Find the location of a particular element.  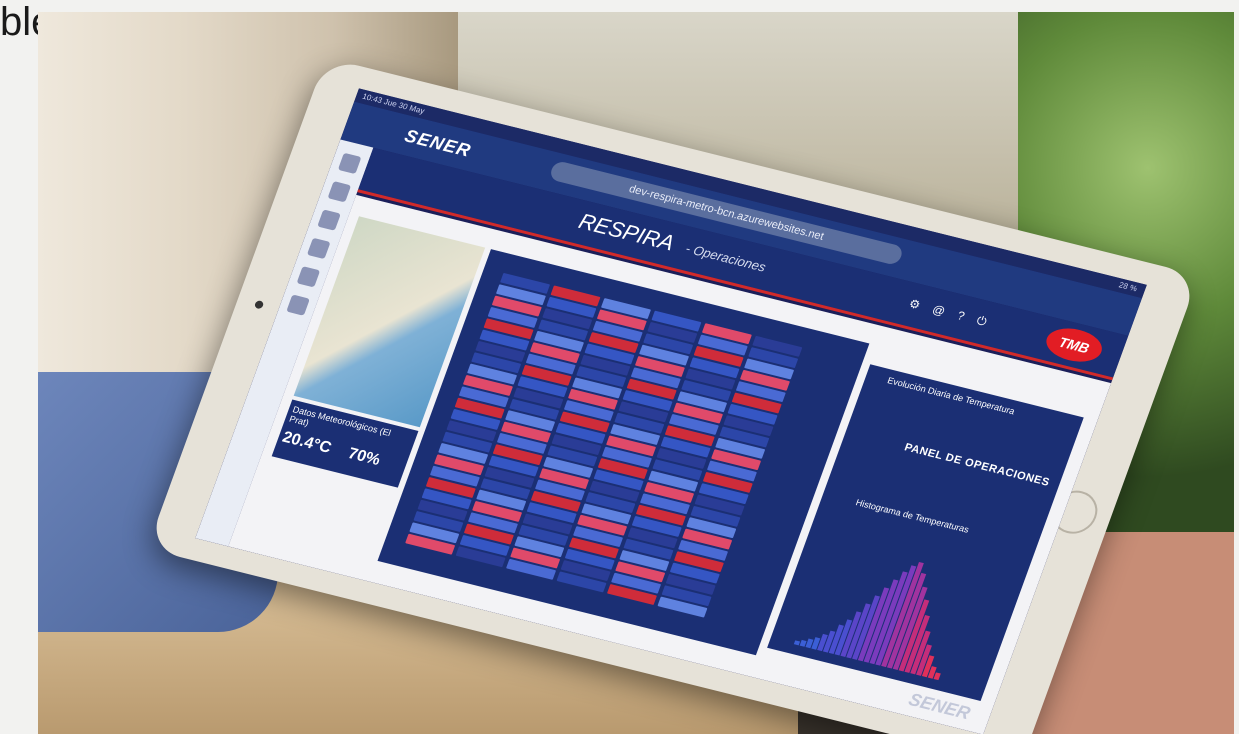

help-icon: ? is located at coordinates (960, 315).